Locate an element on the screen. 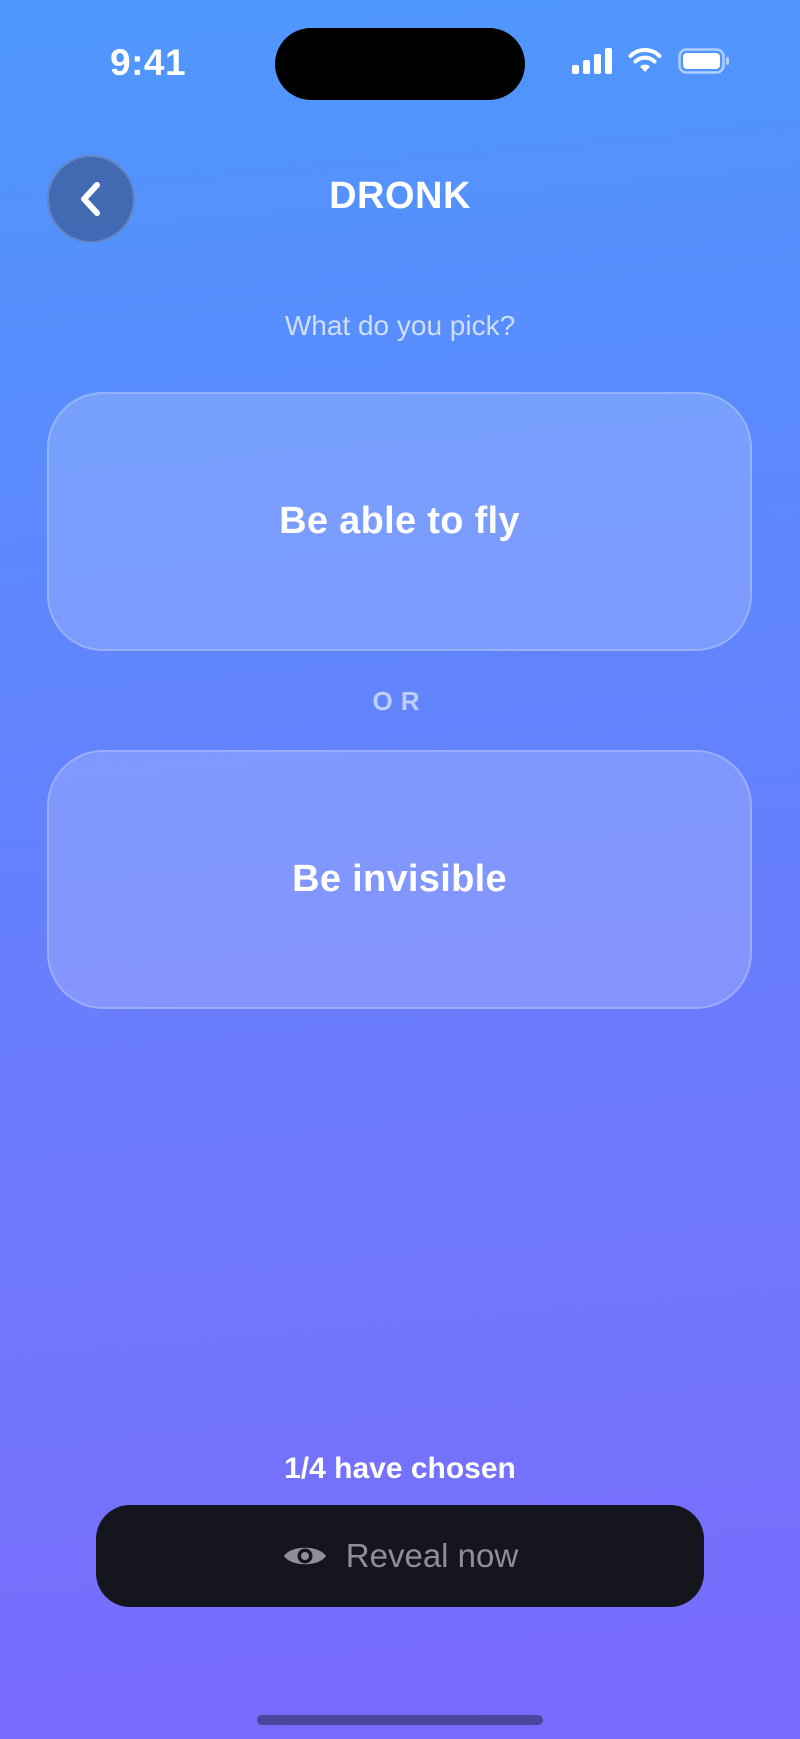 This screenshot has height=1739, width=800. option-b-label: Be invisible is located at coordinates (399, 879).